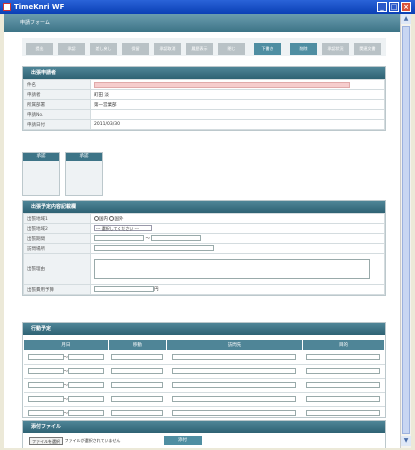 The width and height of the screenshot is (415, 450). What do you see at coordinates (103, 219) in the screenshot?
I see `domestic-label: 国内` at bounding box center [103, 219].